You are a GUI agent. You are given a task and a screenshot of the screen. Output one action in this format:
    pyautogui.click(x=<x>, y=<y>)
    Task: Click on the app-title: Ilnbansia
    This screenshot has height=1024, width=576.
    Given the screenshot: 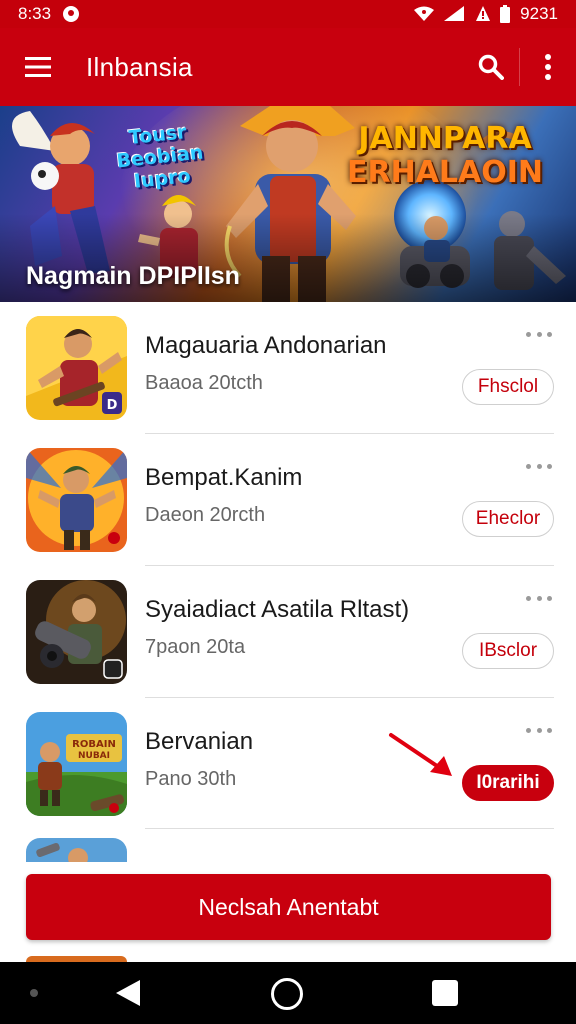 What is the action you would take?
    pyautogui.click(x=139, y=66)
    